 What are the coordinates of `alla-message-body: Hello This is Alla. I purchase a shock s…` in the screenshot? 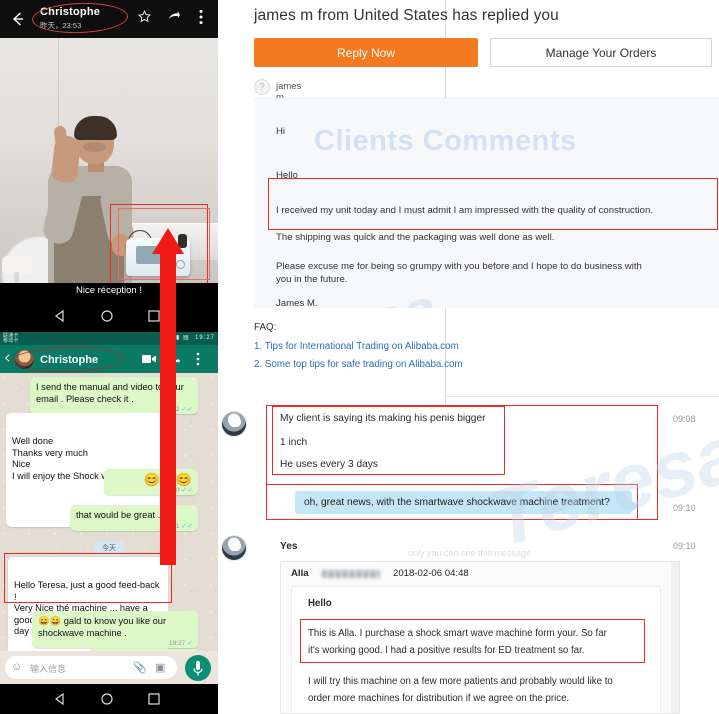 It's located at (476, 649).